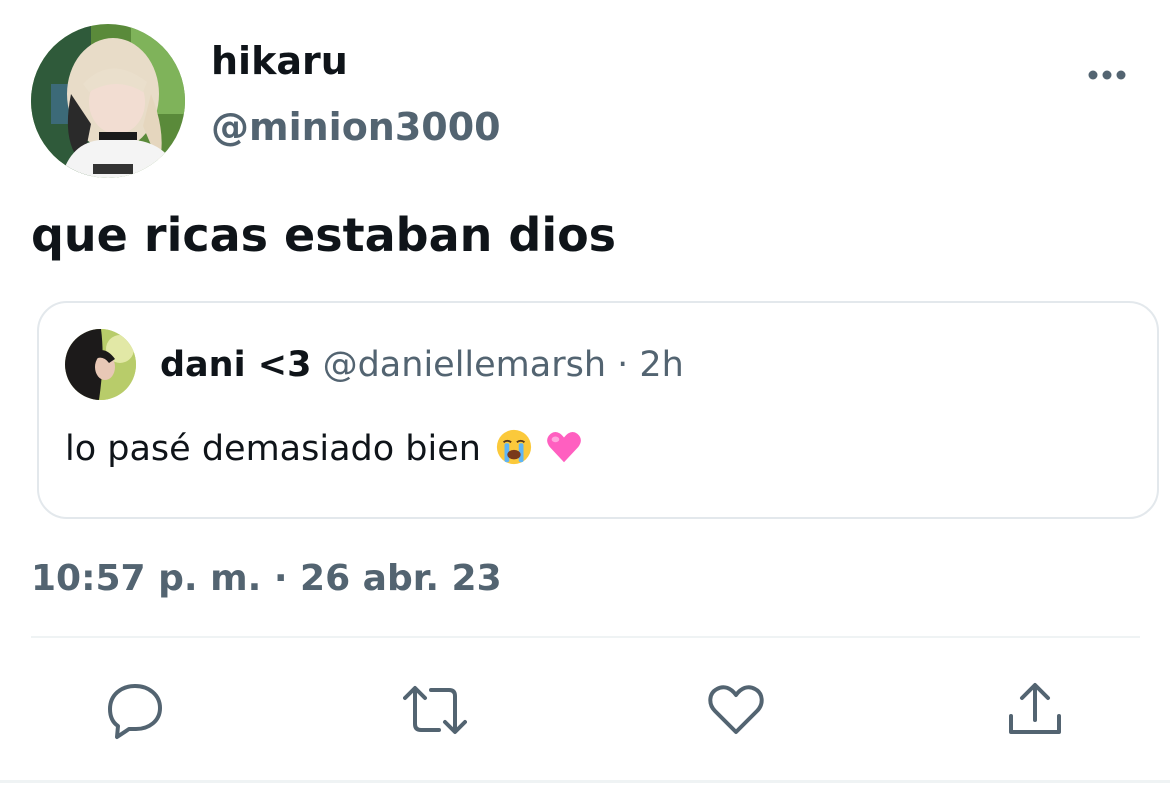  What do you see at coordinates (503, 365) in the screenshot?
I see `quoted-author-handle-time: @daniellemarsh · 2h` at bounding box center [503, 365].